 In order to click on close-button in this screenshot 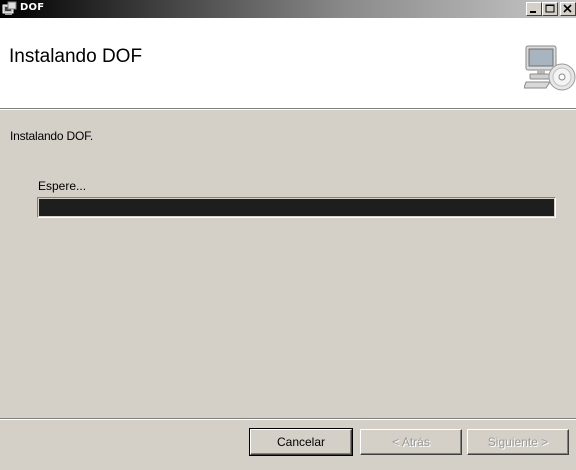, I will do `click(568, 9)`.